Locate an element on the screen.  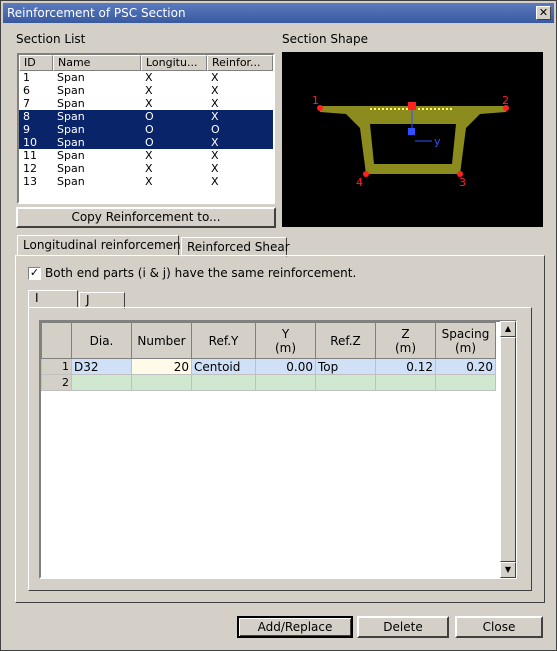
close-button: Close is located at coordinates (499, 627).